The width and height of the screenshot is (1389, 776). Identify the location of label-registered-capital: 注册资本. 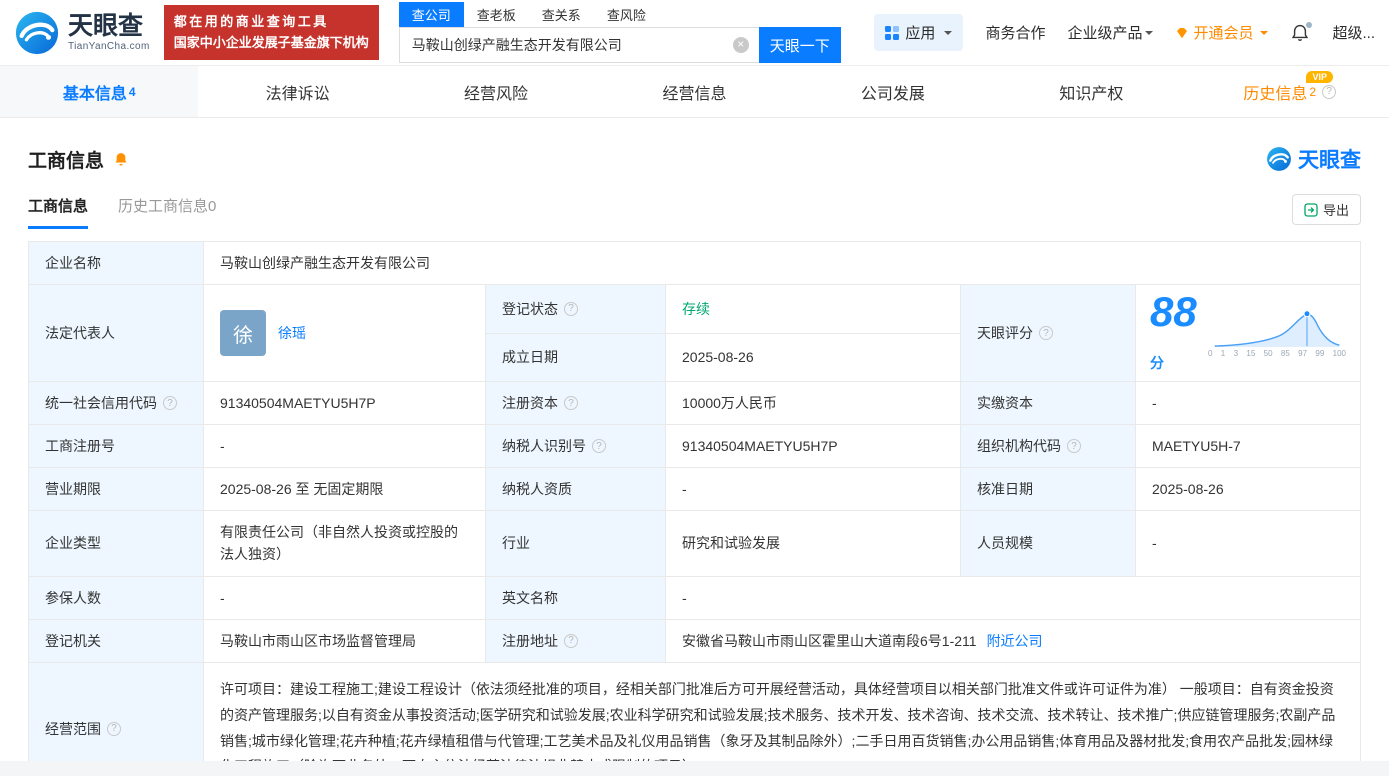
(576, 403).